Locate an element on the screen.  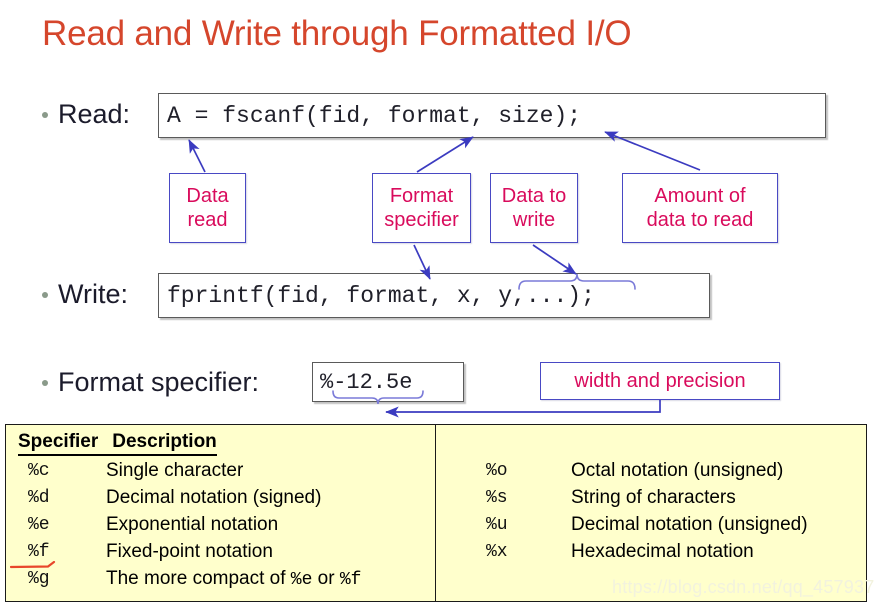
row-specifier: %f is located at coordinates (39, 552).